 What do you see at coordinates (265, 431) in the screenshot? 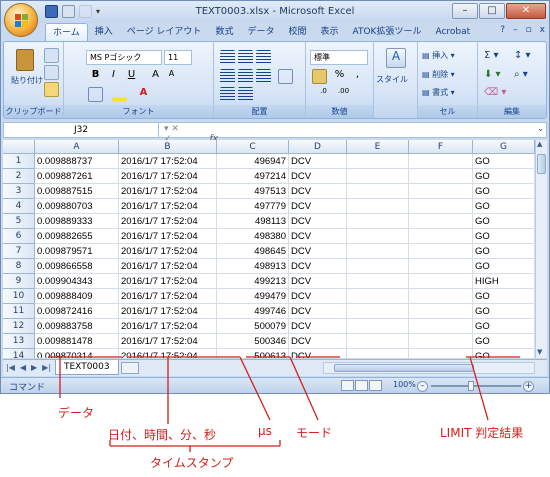
I see `annotation-microseconds: μs` at bounding box center [265, 431].